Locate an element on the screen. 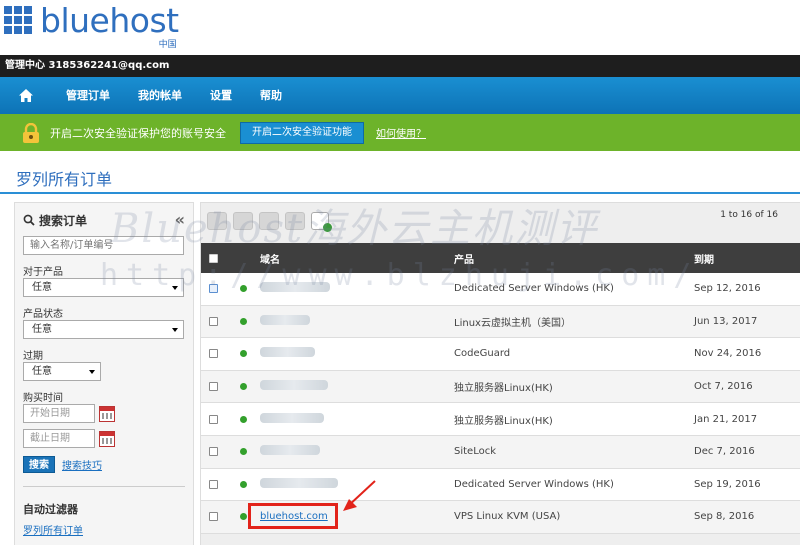 The image size is (800, 545). status-filter-select: 任意 is located at coordinates (103, 329).